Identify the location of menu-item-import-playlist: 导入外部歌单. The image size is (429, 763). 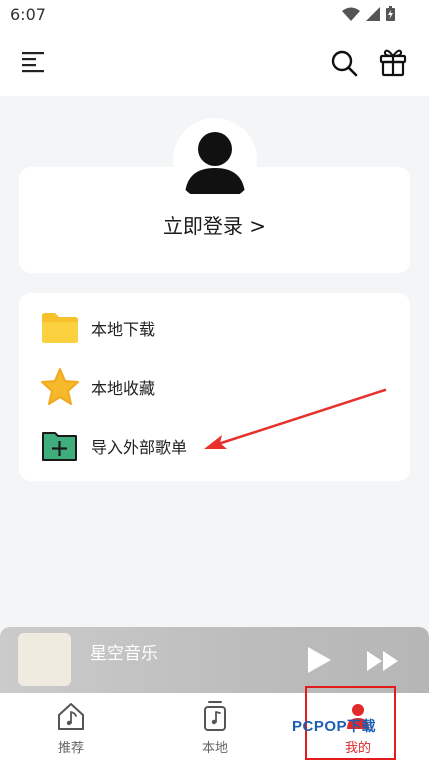
(113, 446).